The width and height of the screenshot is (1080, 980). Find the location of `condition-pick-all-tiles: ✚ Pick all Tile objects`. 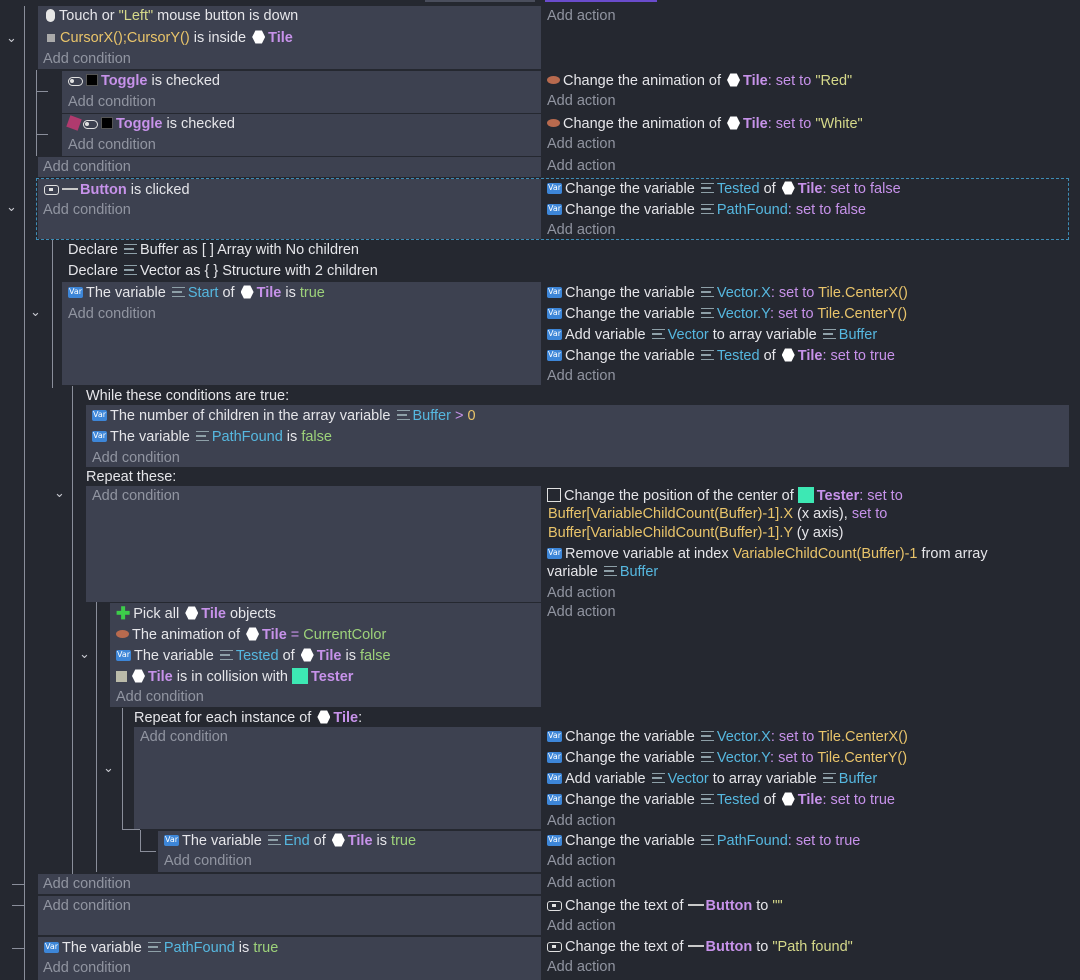

condition-pick-all-tiles: ✚ Pick all Tile objects is located at coordinates (196, 614).